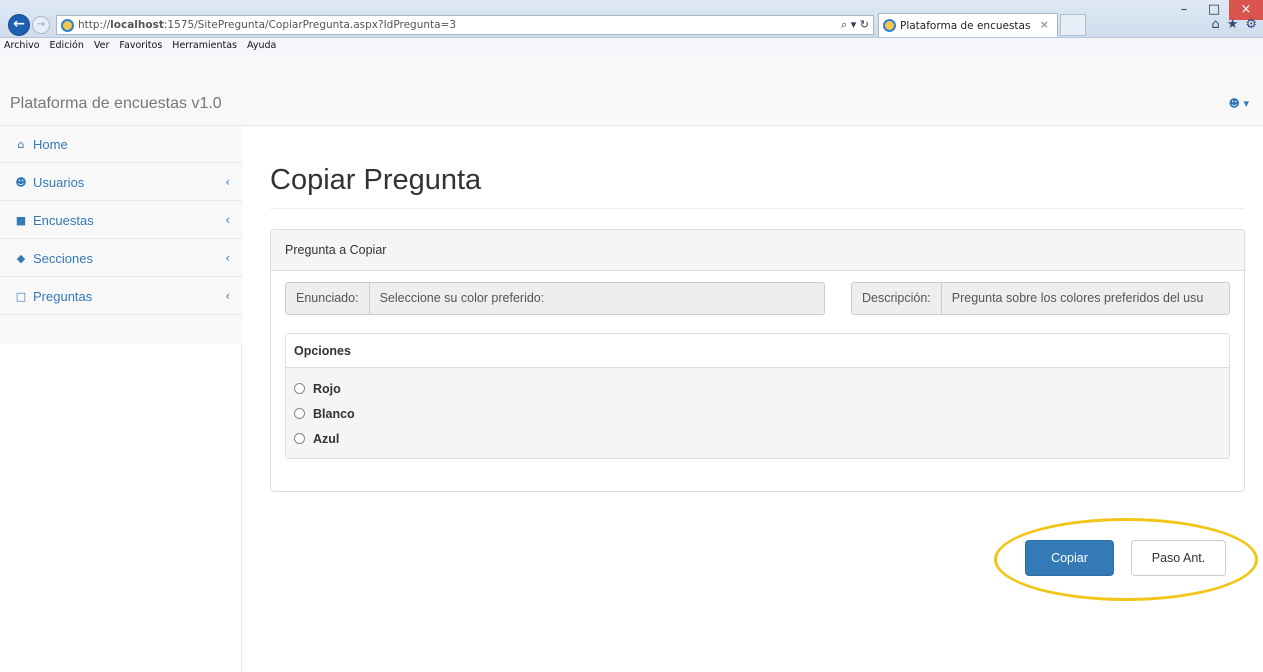  Describe the element at coordinates (328, 298) in the screenshot. I see `enunciado-label: Enunciado:` at that location.